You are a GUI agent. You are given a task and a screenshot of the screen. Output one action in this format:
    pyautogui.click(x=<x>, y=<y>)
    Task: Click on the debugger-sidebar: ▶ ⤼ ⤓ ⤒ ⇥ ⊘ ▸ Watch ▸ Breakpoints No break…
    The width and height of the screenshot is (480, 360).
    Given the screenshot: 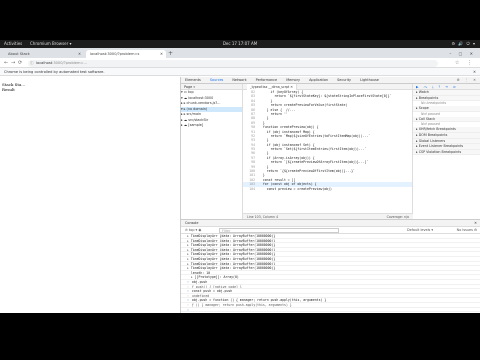 What is the action you would take?
    pyautogui.click(x=446, y=151)
    